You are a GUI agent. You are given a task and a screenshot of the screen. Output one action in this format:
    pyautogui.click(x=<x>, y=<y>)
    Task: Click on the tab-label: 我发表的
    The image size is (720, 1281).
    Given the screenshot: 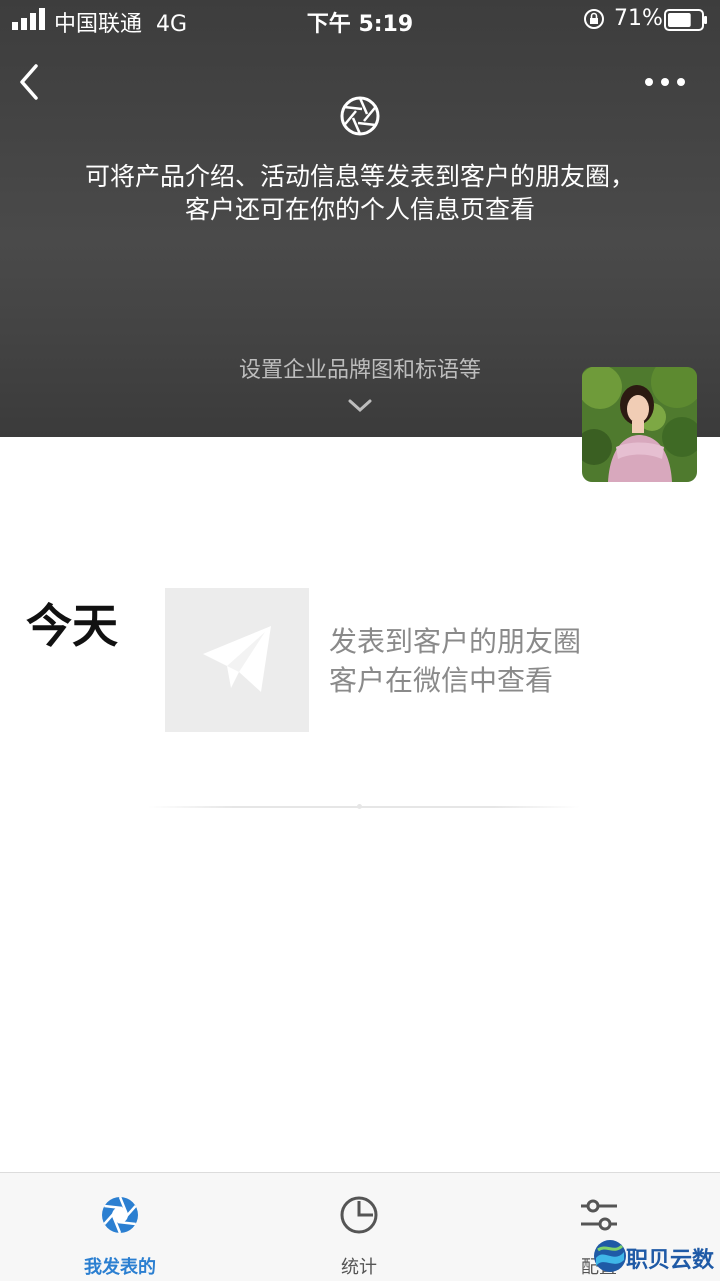 What is the action you would take?
    pyautogui.click(x=120, y=1267)
    